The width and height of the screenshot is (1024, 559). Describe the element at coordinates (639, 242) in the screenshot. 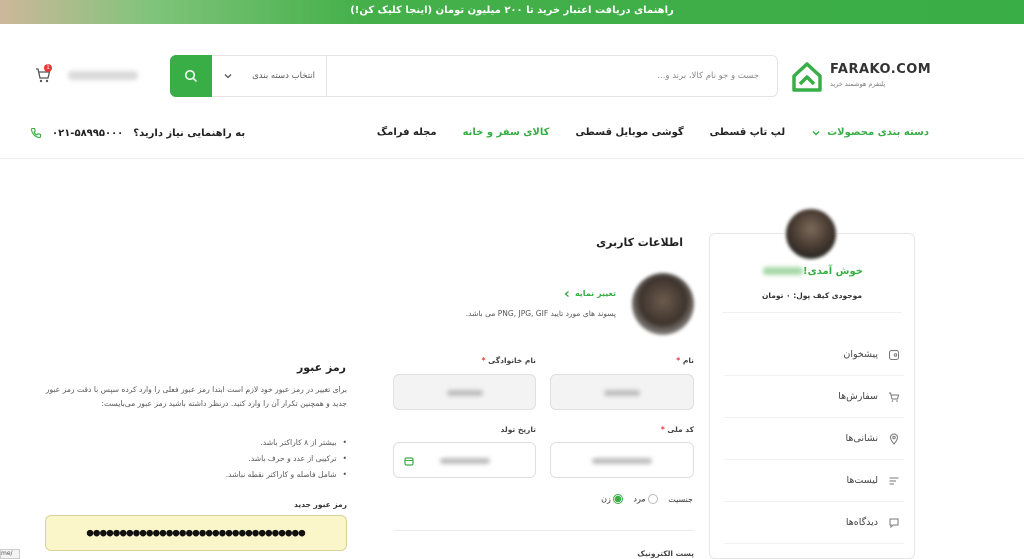

I see `page-title: اطلاعات کاربری` at that location.